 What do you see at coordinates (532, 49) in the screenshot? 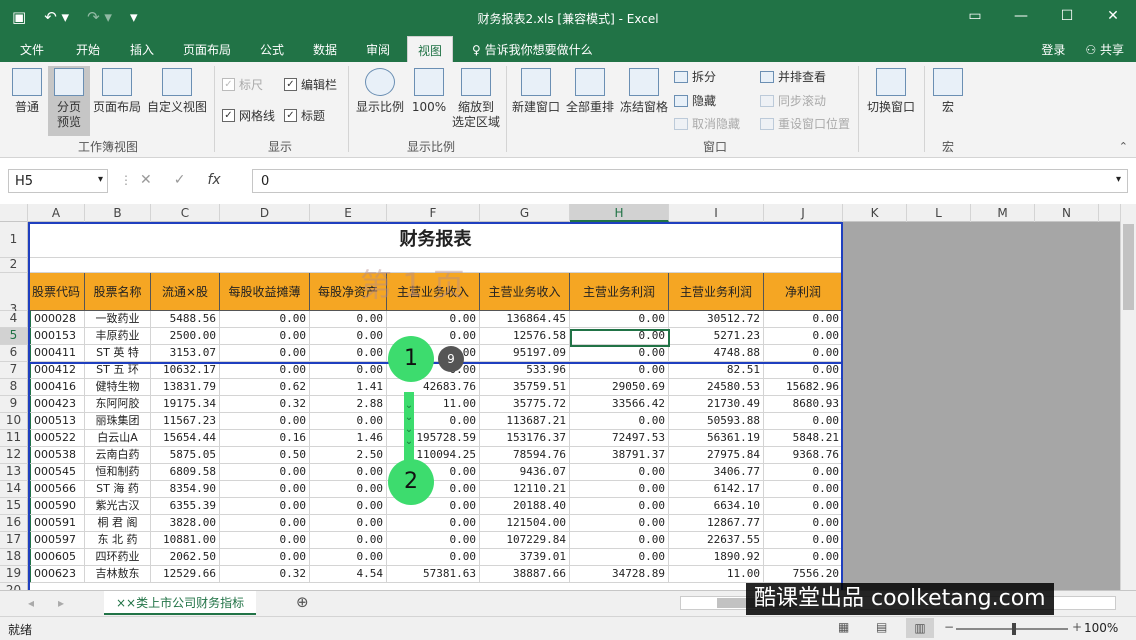
I see `tell-me-search: ♀ 告诉我你想要做什么` at bounding box center [532, 49].